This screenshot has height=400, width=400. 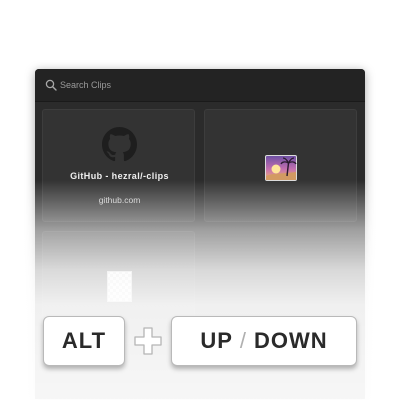 I want to click on up-down-key: UP / DOWN, so click(x=264, y=341).